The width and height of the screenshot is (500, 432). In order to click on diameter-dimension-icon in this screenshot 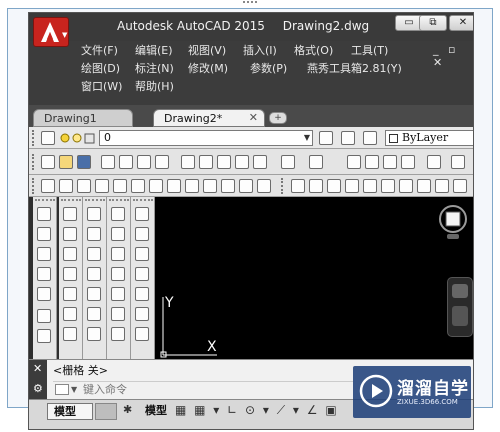, I will do `click(156, 186)`.